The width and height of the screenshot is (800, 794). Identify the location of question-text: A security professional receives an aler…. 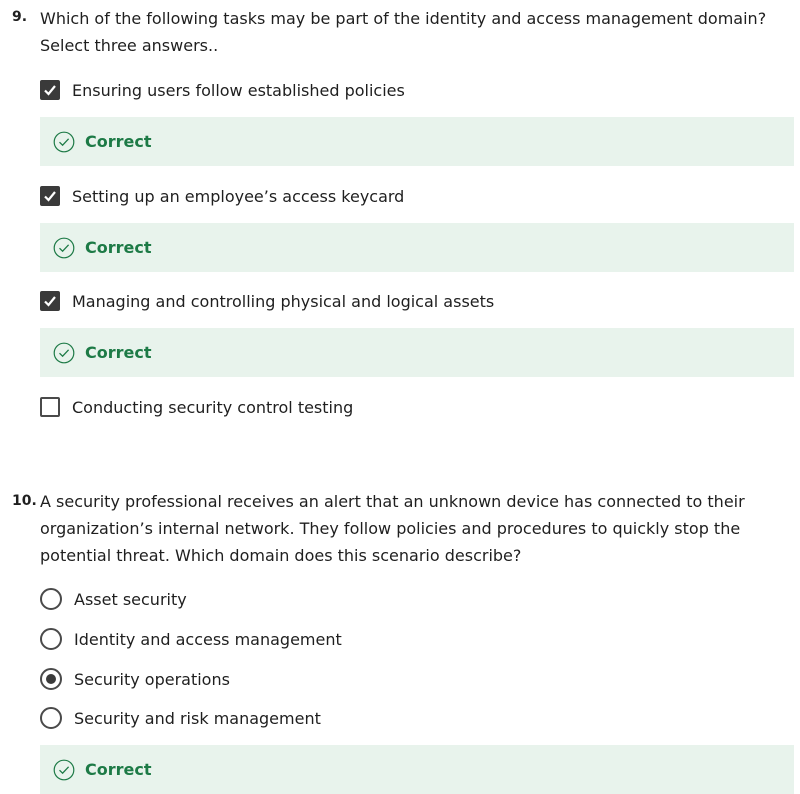
(392, 528).